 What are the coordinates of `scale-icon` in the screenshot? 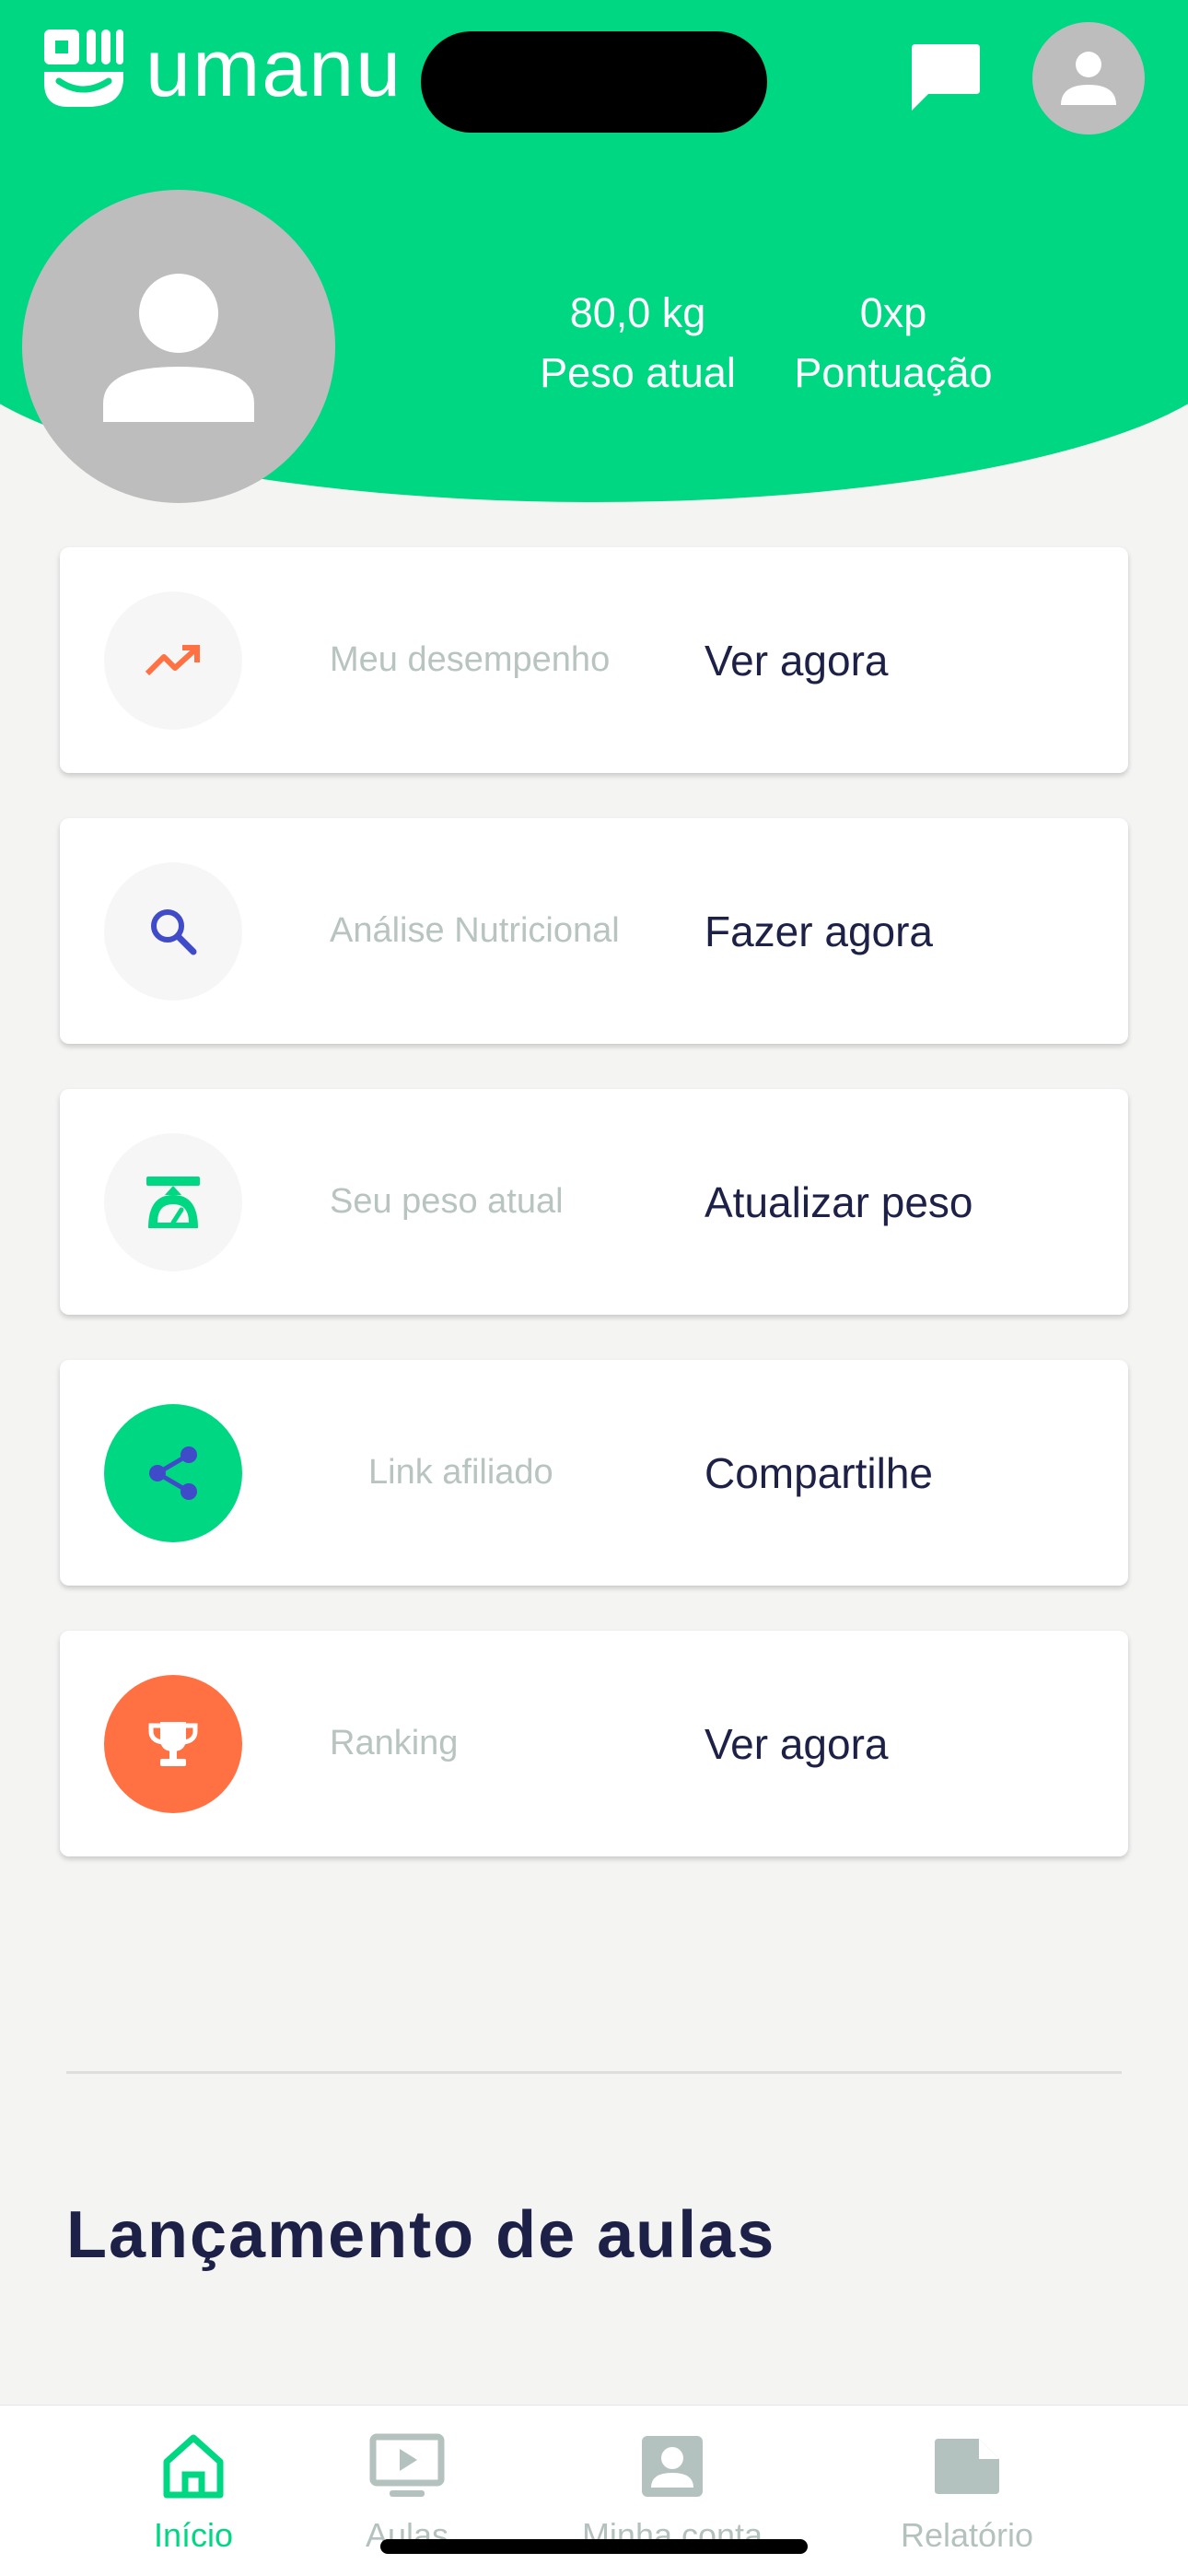 It's located at (173, 1202).